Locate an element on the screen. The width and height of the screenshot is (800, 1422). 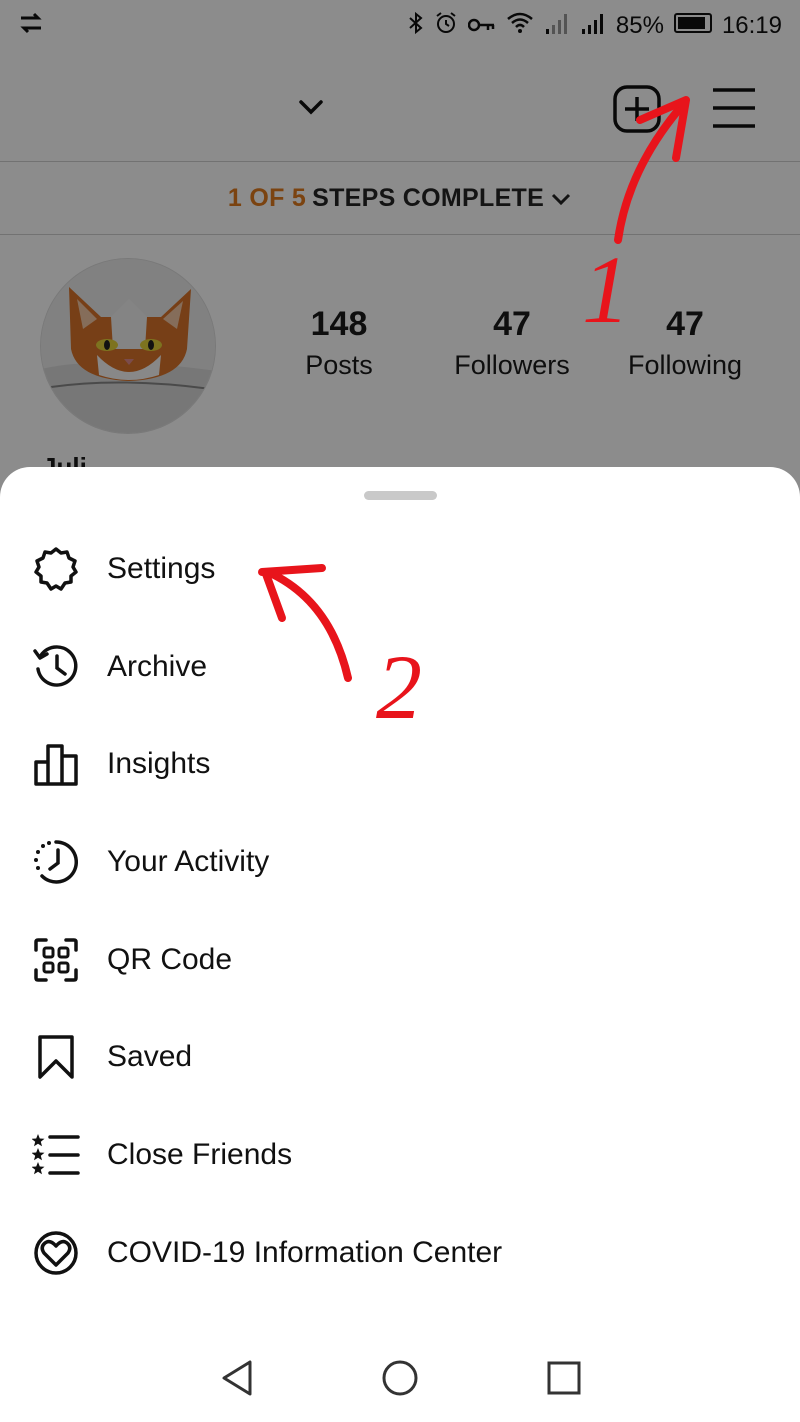
menu-item-qr-code: QR Code is located at coordinates (400, 960).